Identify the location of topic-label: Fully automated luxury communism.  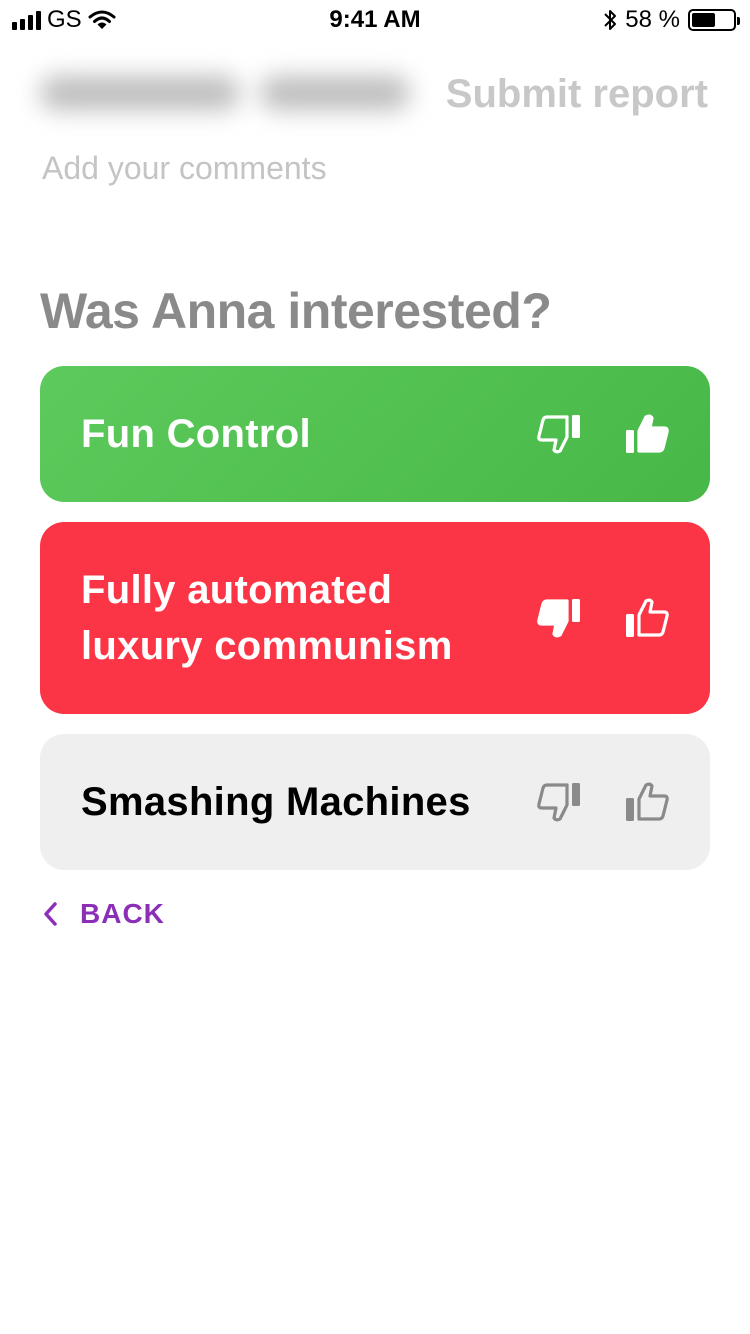
(267, 618).